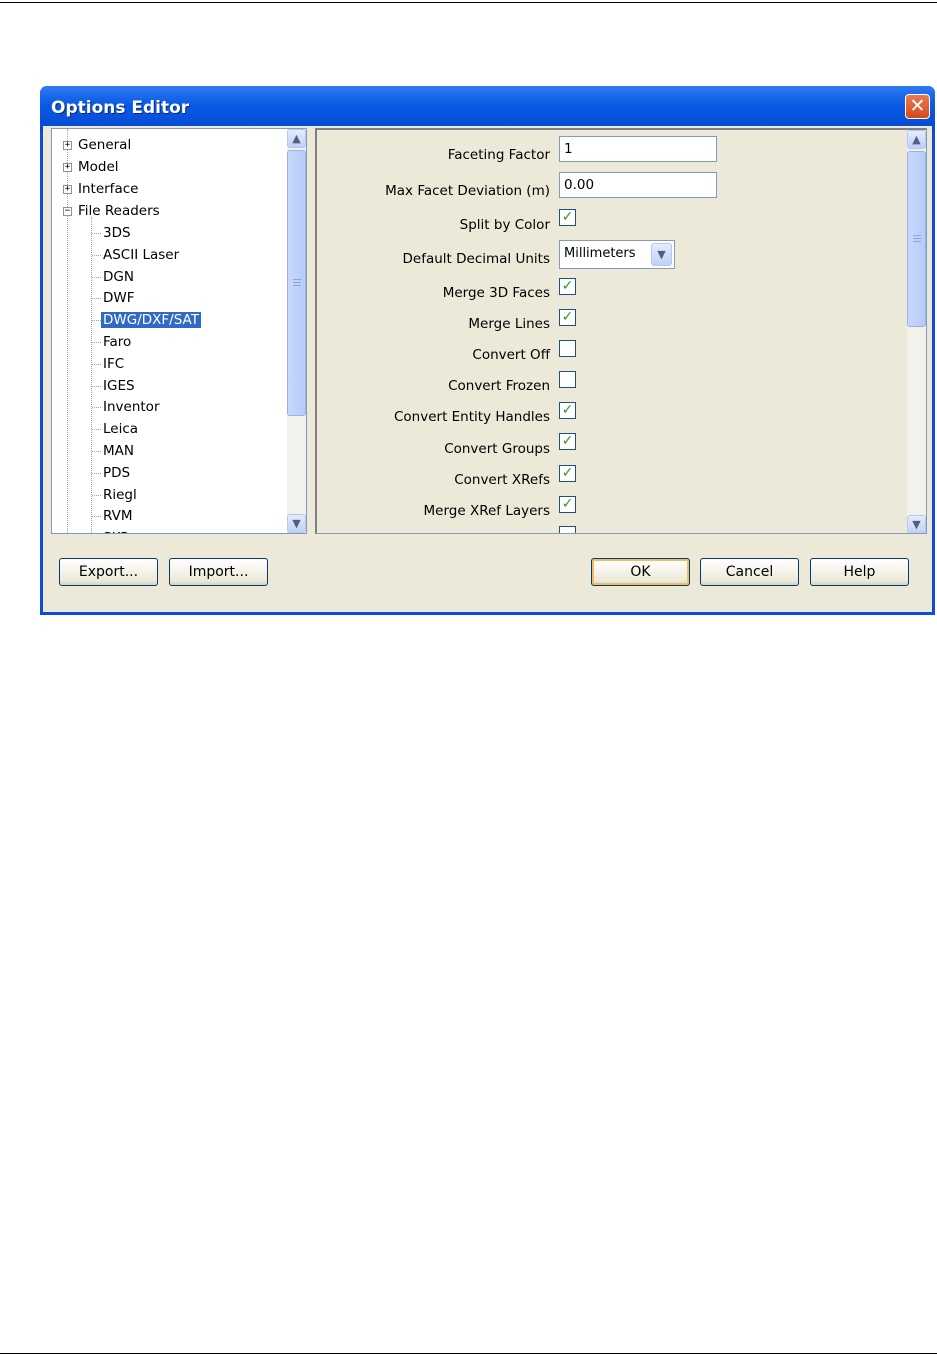 This screenshot has width=937, height=1355. I want to click on tree-child-label: ASCII Laser, so click(141, 254).